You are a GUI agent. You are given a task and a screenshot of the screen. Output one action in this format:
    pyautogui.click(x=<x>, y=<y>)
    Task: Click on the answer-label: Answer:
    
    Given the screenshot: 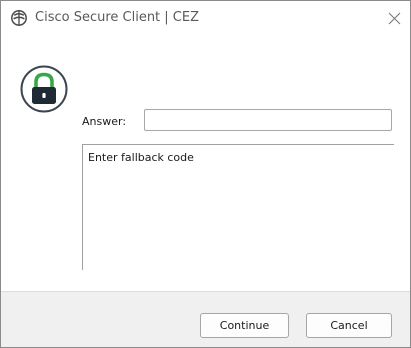 What is the action you would take?
    pyautogui.click(x=104, y=121)
    